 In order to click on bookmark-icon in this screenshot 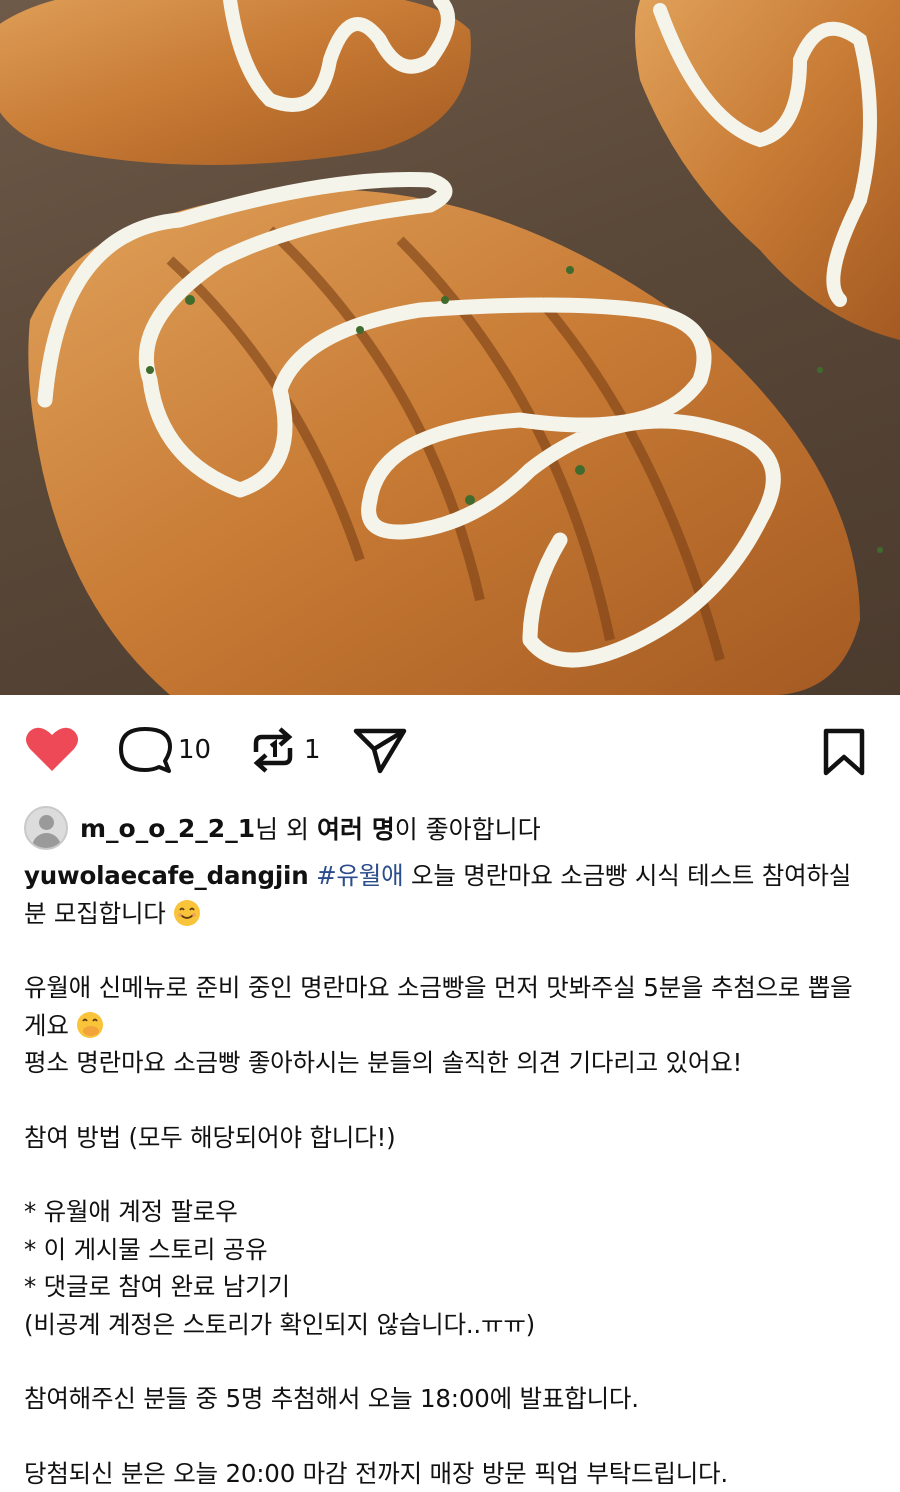, I will do `click(844, 752)`.